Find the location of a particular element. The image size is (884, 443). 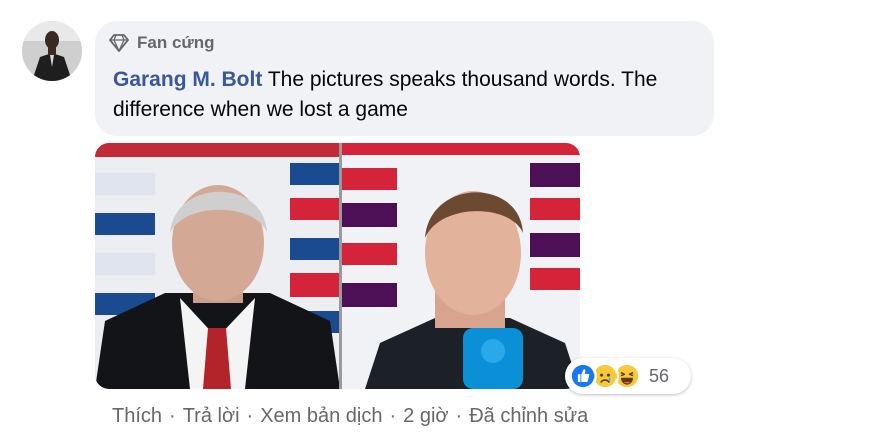

reaction-count: 56 is located at coordinates (659, 375).